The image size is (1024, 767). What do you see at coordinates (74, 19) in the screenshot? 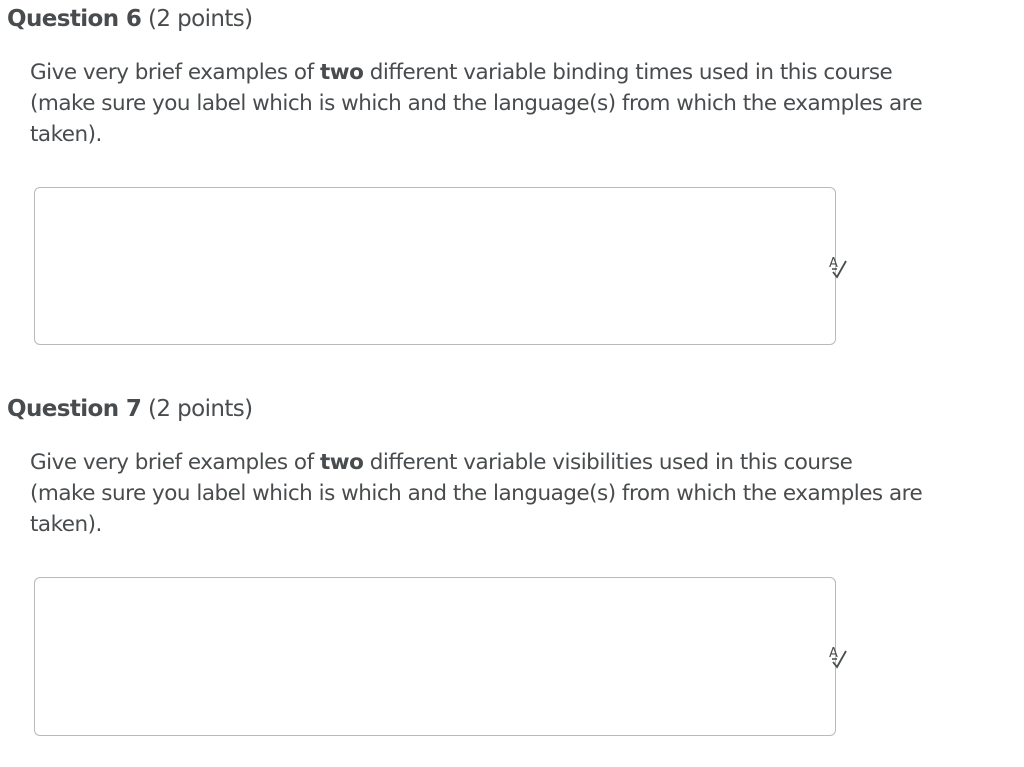
I see `question-number: Question 6` at bounding box center [74, 19].